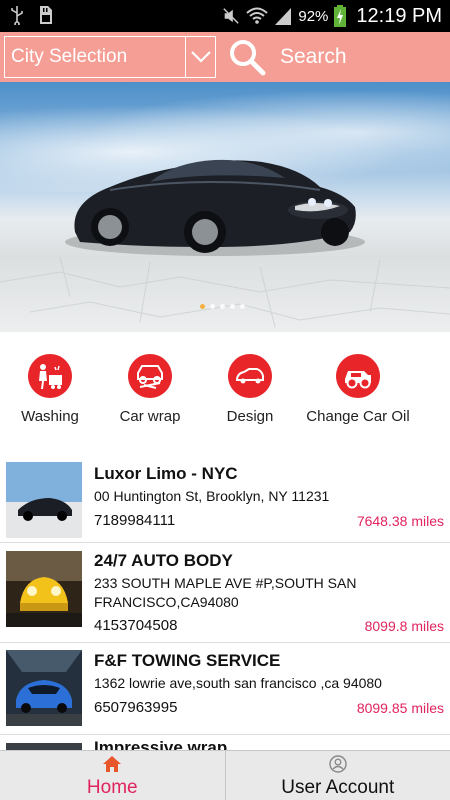  Describe the element at coordinates (283, 16) in the screenshot. I see `signal-icon` at that location.